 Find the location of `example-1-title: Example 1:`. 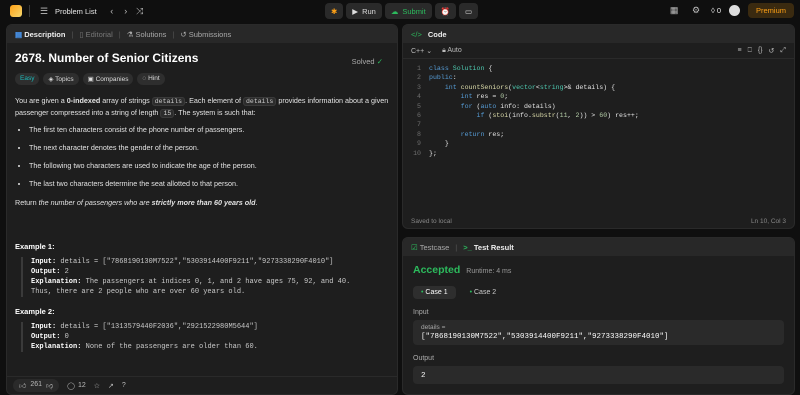

example-1-title: Example 1: is located at coordinates (35, 246).